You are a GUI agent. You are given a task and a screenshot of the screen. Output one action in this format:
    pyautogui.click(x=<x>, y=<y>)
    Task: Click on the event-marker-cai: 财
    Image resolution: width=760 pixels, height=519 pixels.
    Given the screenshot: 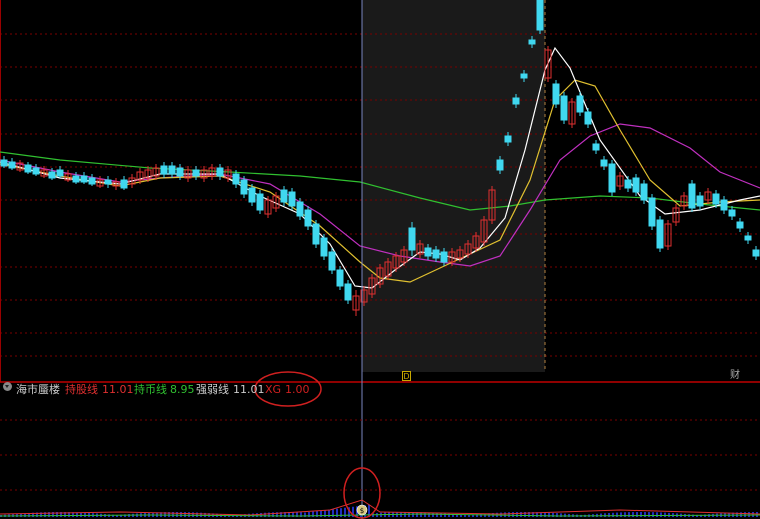 What is the action you would take?
    pyautogui.click(x=735, y=376)
    